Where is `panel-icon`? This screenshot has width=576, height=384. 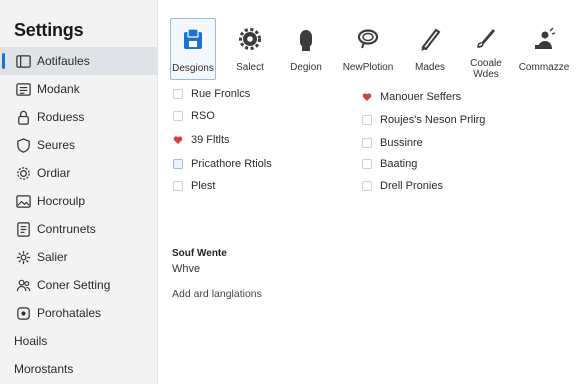
panel-icon is located at coordinates (23, 61).